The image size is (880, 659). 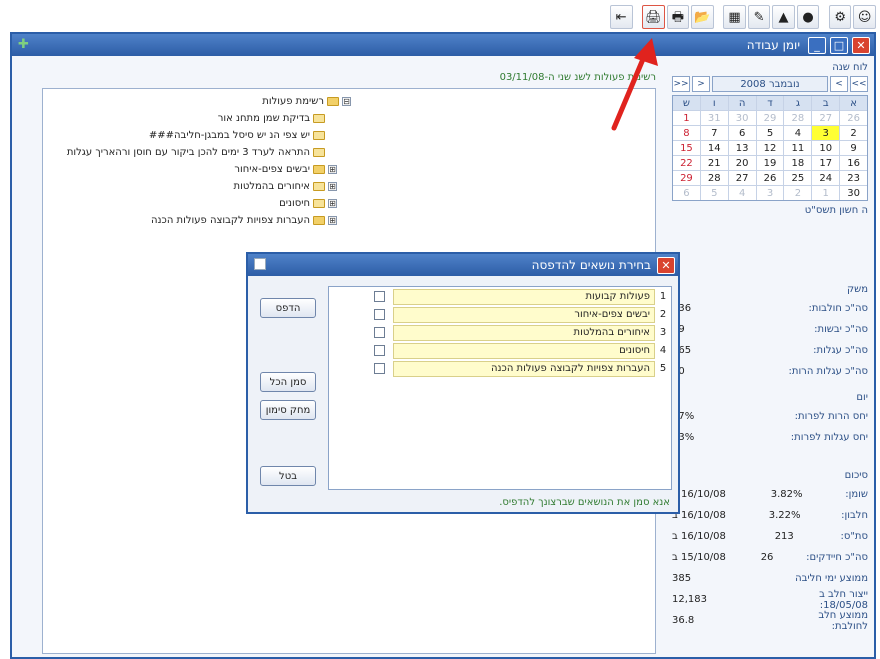 What do you see at coordinates (500, 296) in the screenshot?
I see `topic-row: 1 פעולות קבועות` at bounding box center [500, 296].